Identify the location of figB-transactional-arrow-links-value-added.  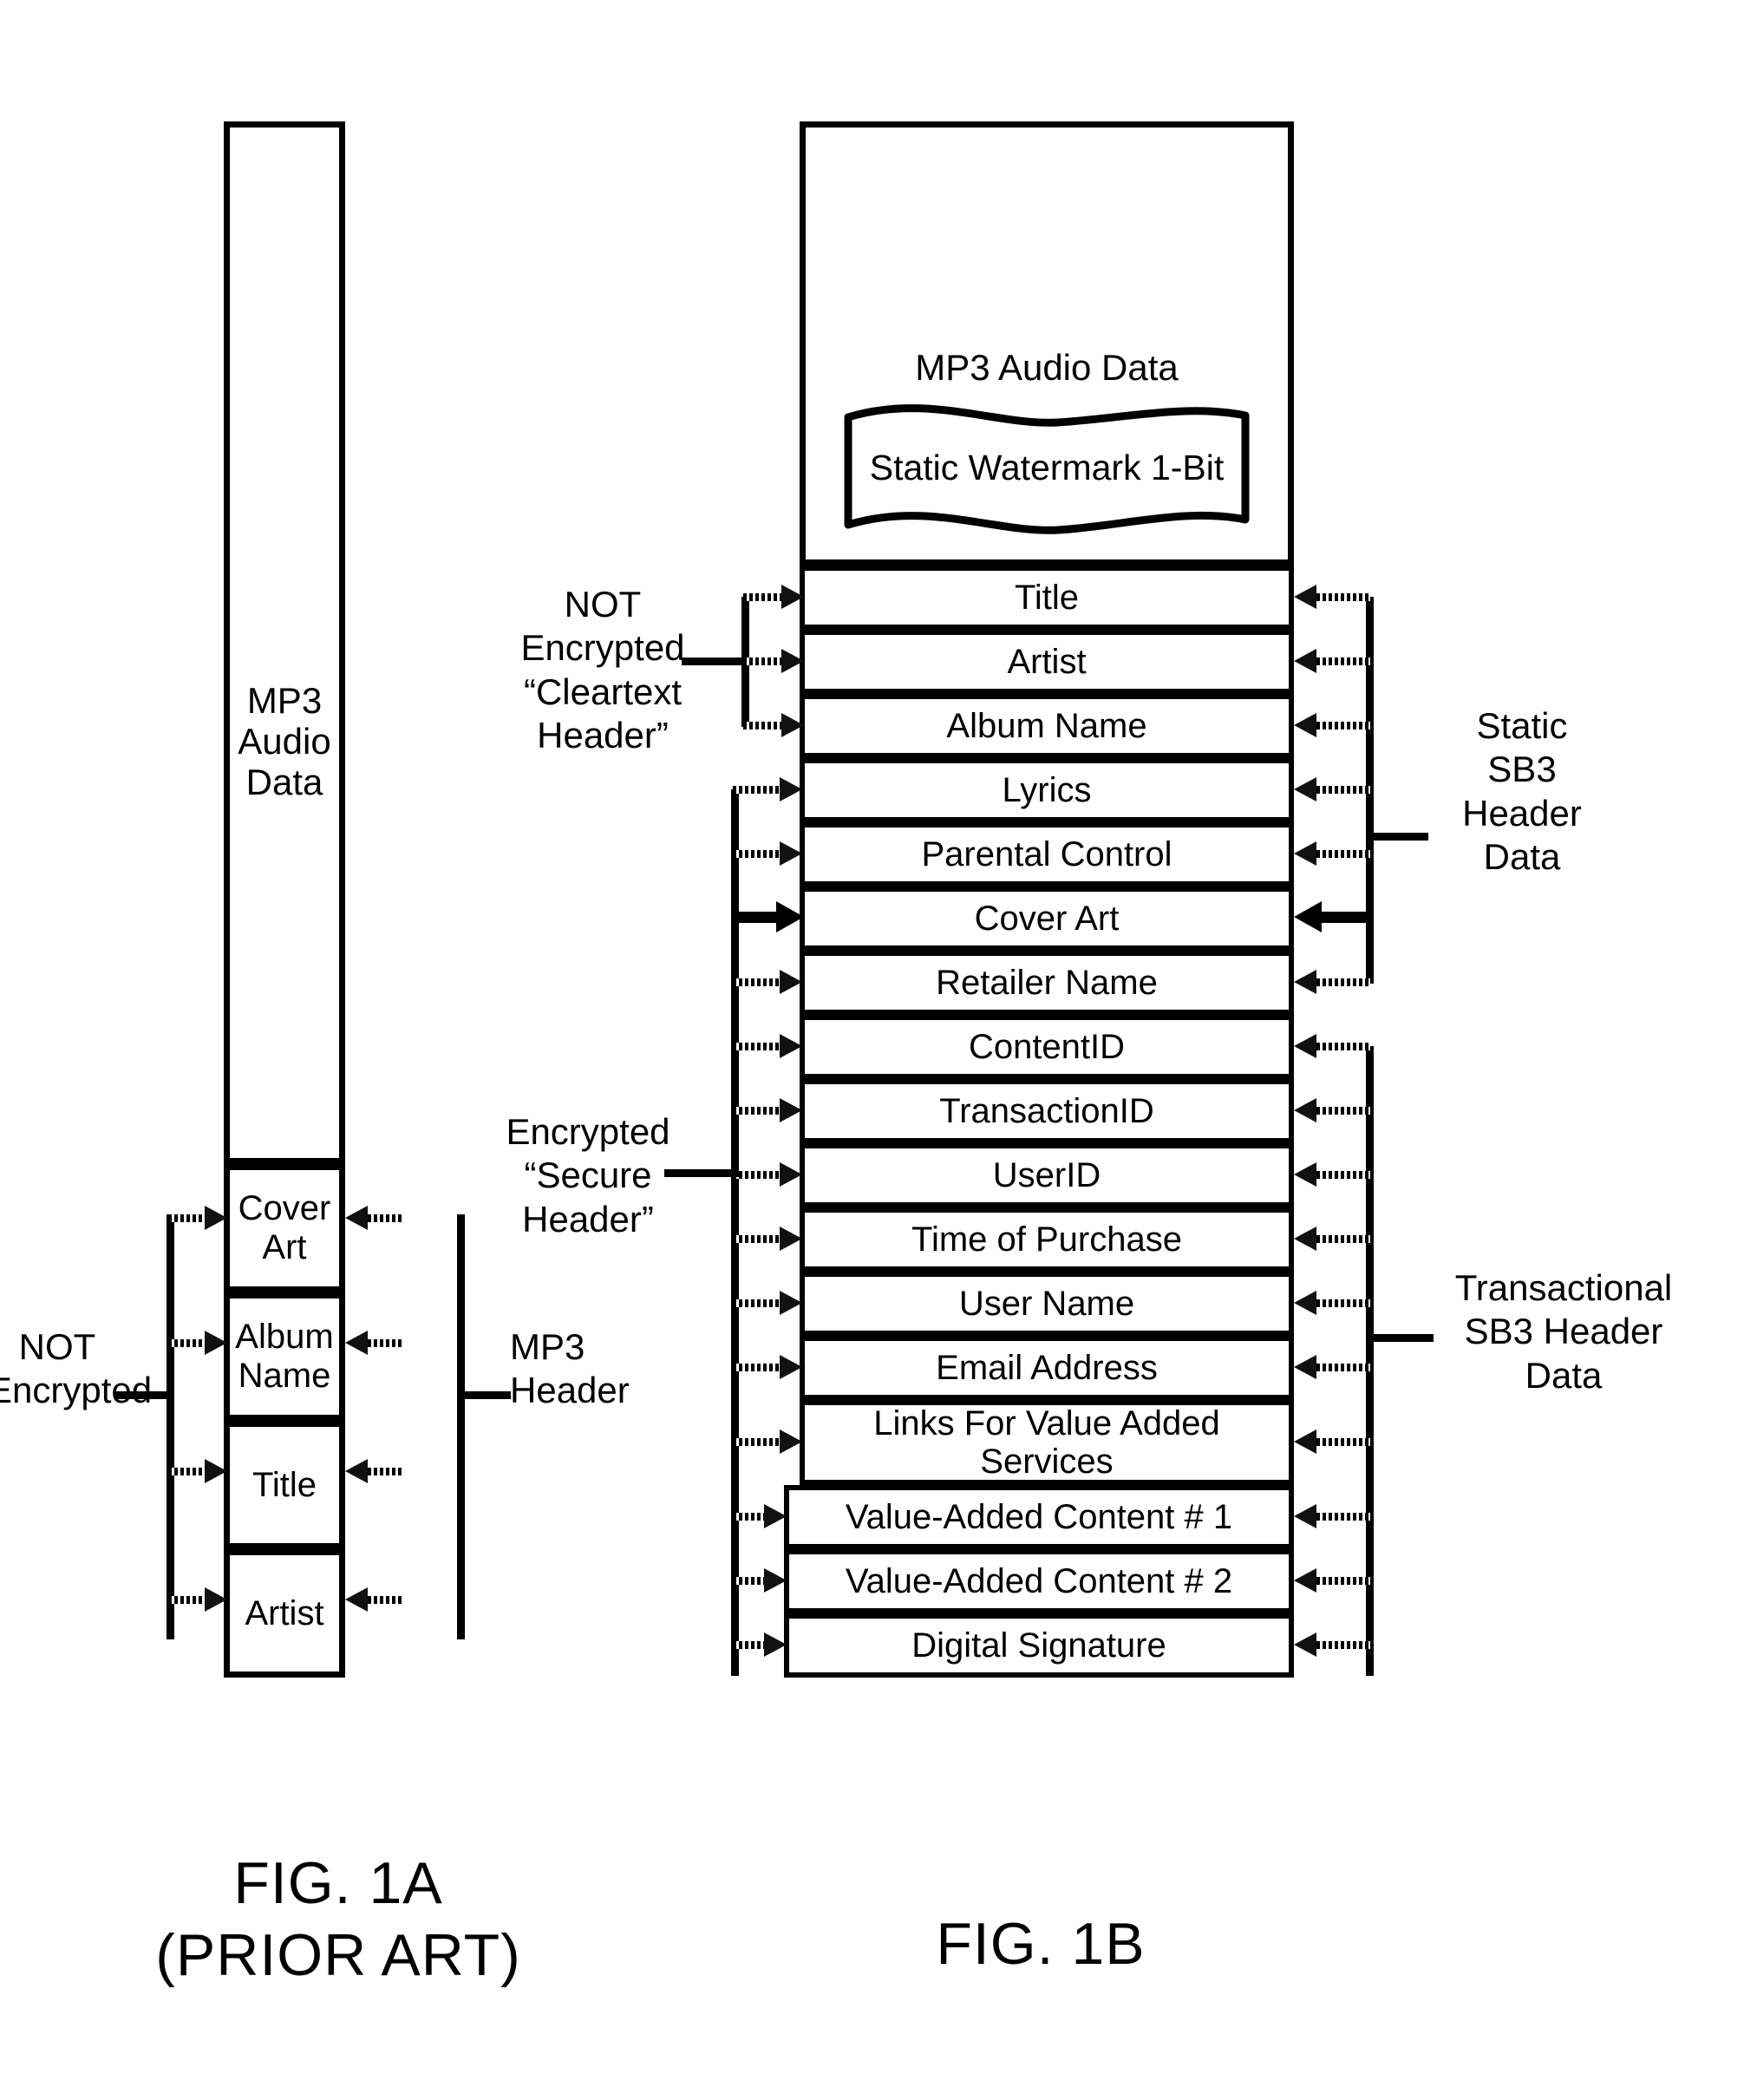
(1332, 1441).